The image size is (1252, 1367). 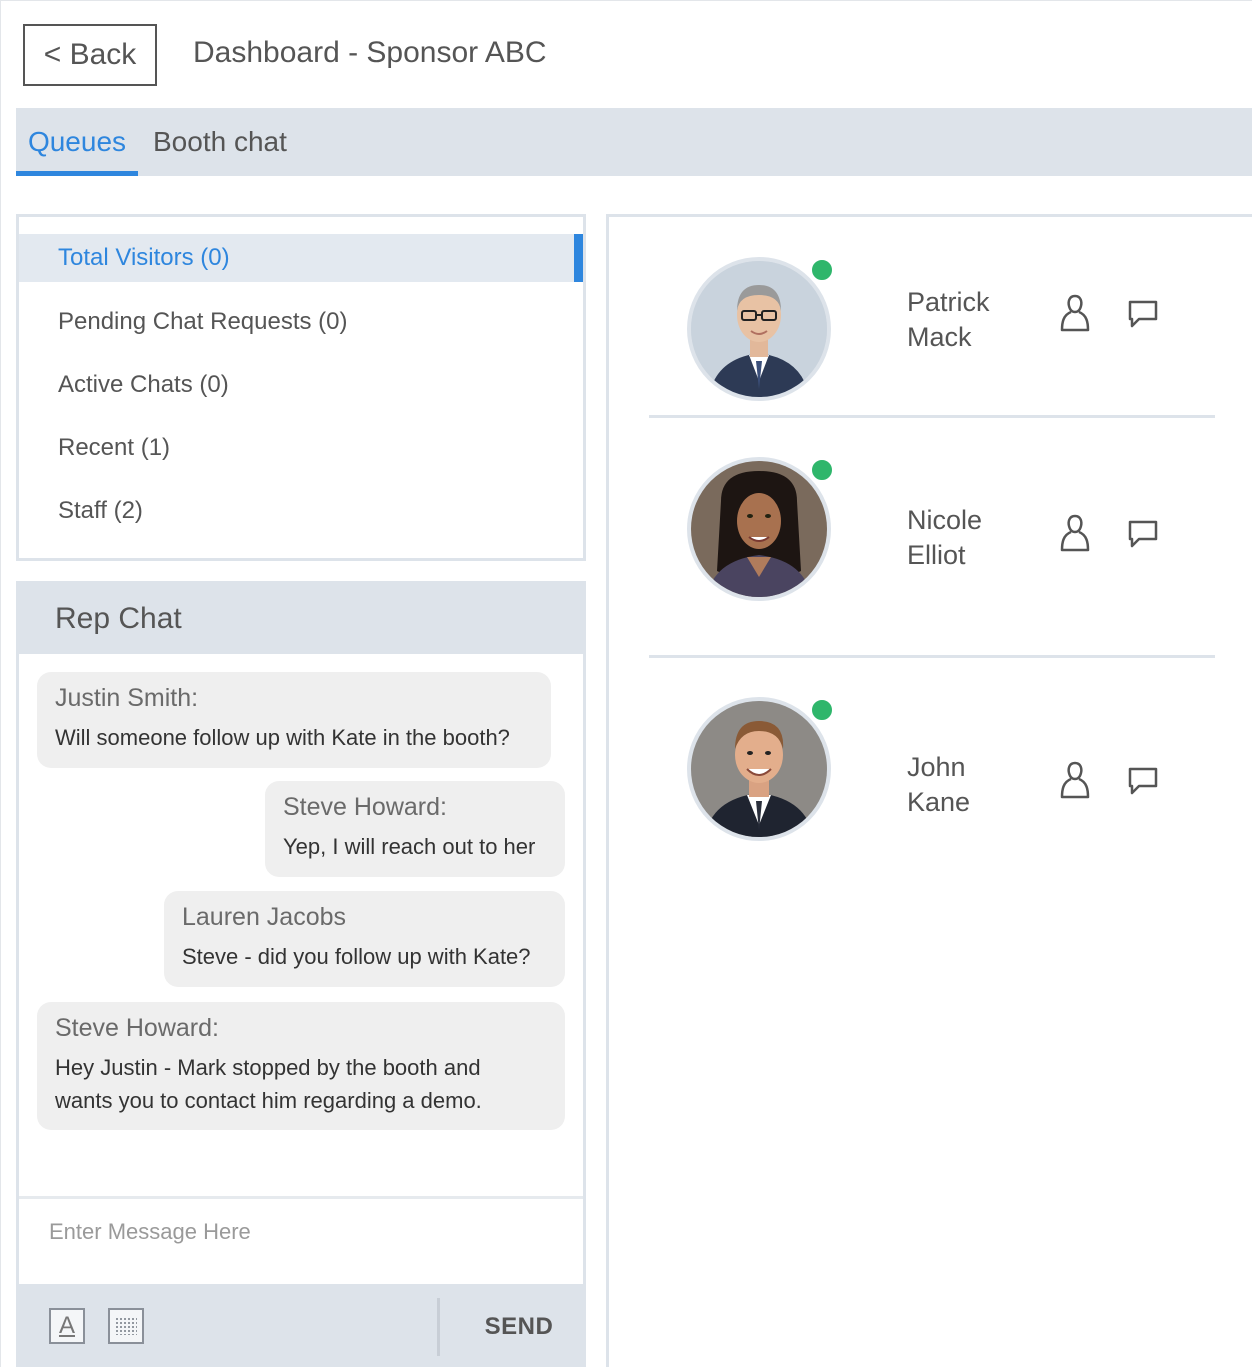 I want to click on queue-item-total-visitors: Total Visitors (0), so click(x=301, y=258).